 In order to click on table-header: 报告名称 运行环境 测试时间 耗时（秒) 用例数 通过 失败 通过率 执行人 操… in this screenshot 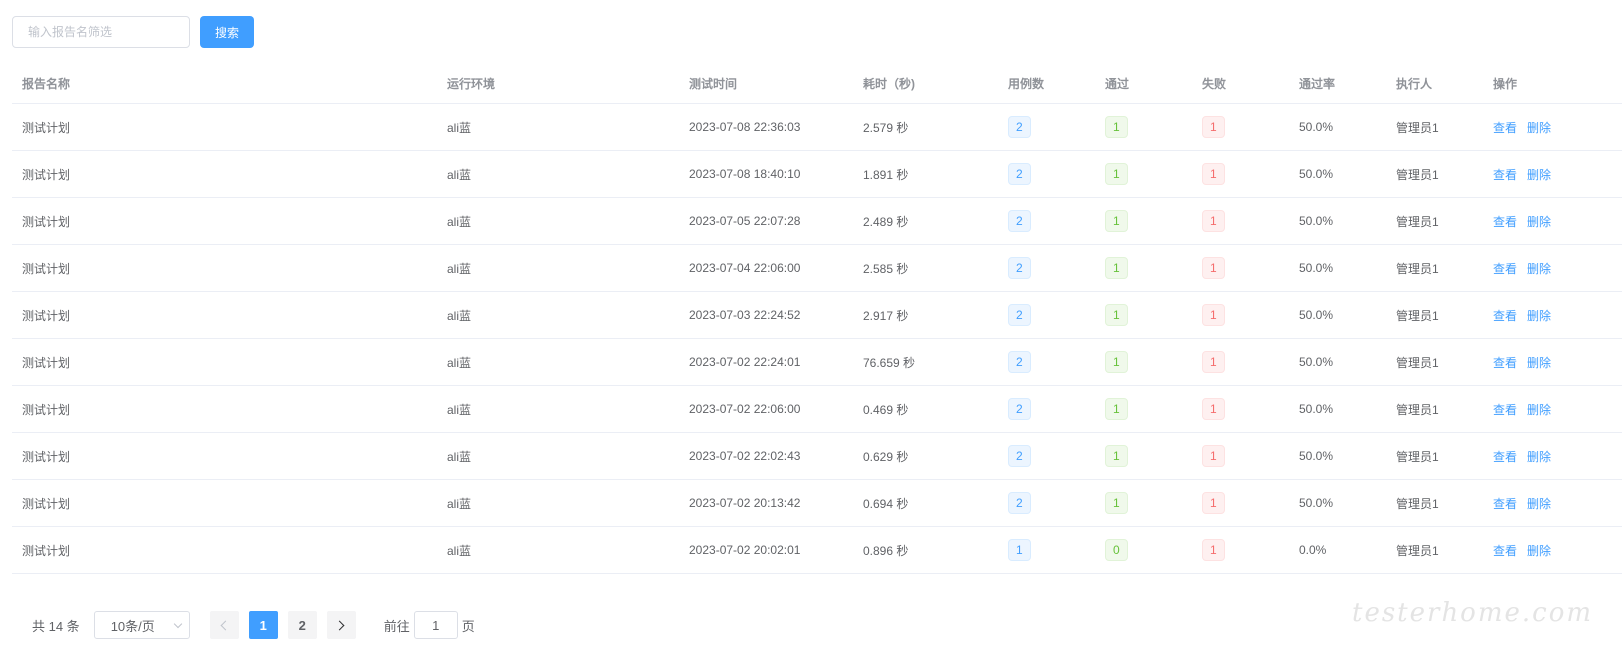, I will do `click(817, 84)`.